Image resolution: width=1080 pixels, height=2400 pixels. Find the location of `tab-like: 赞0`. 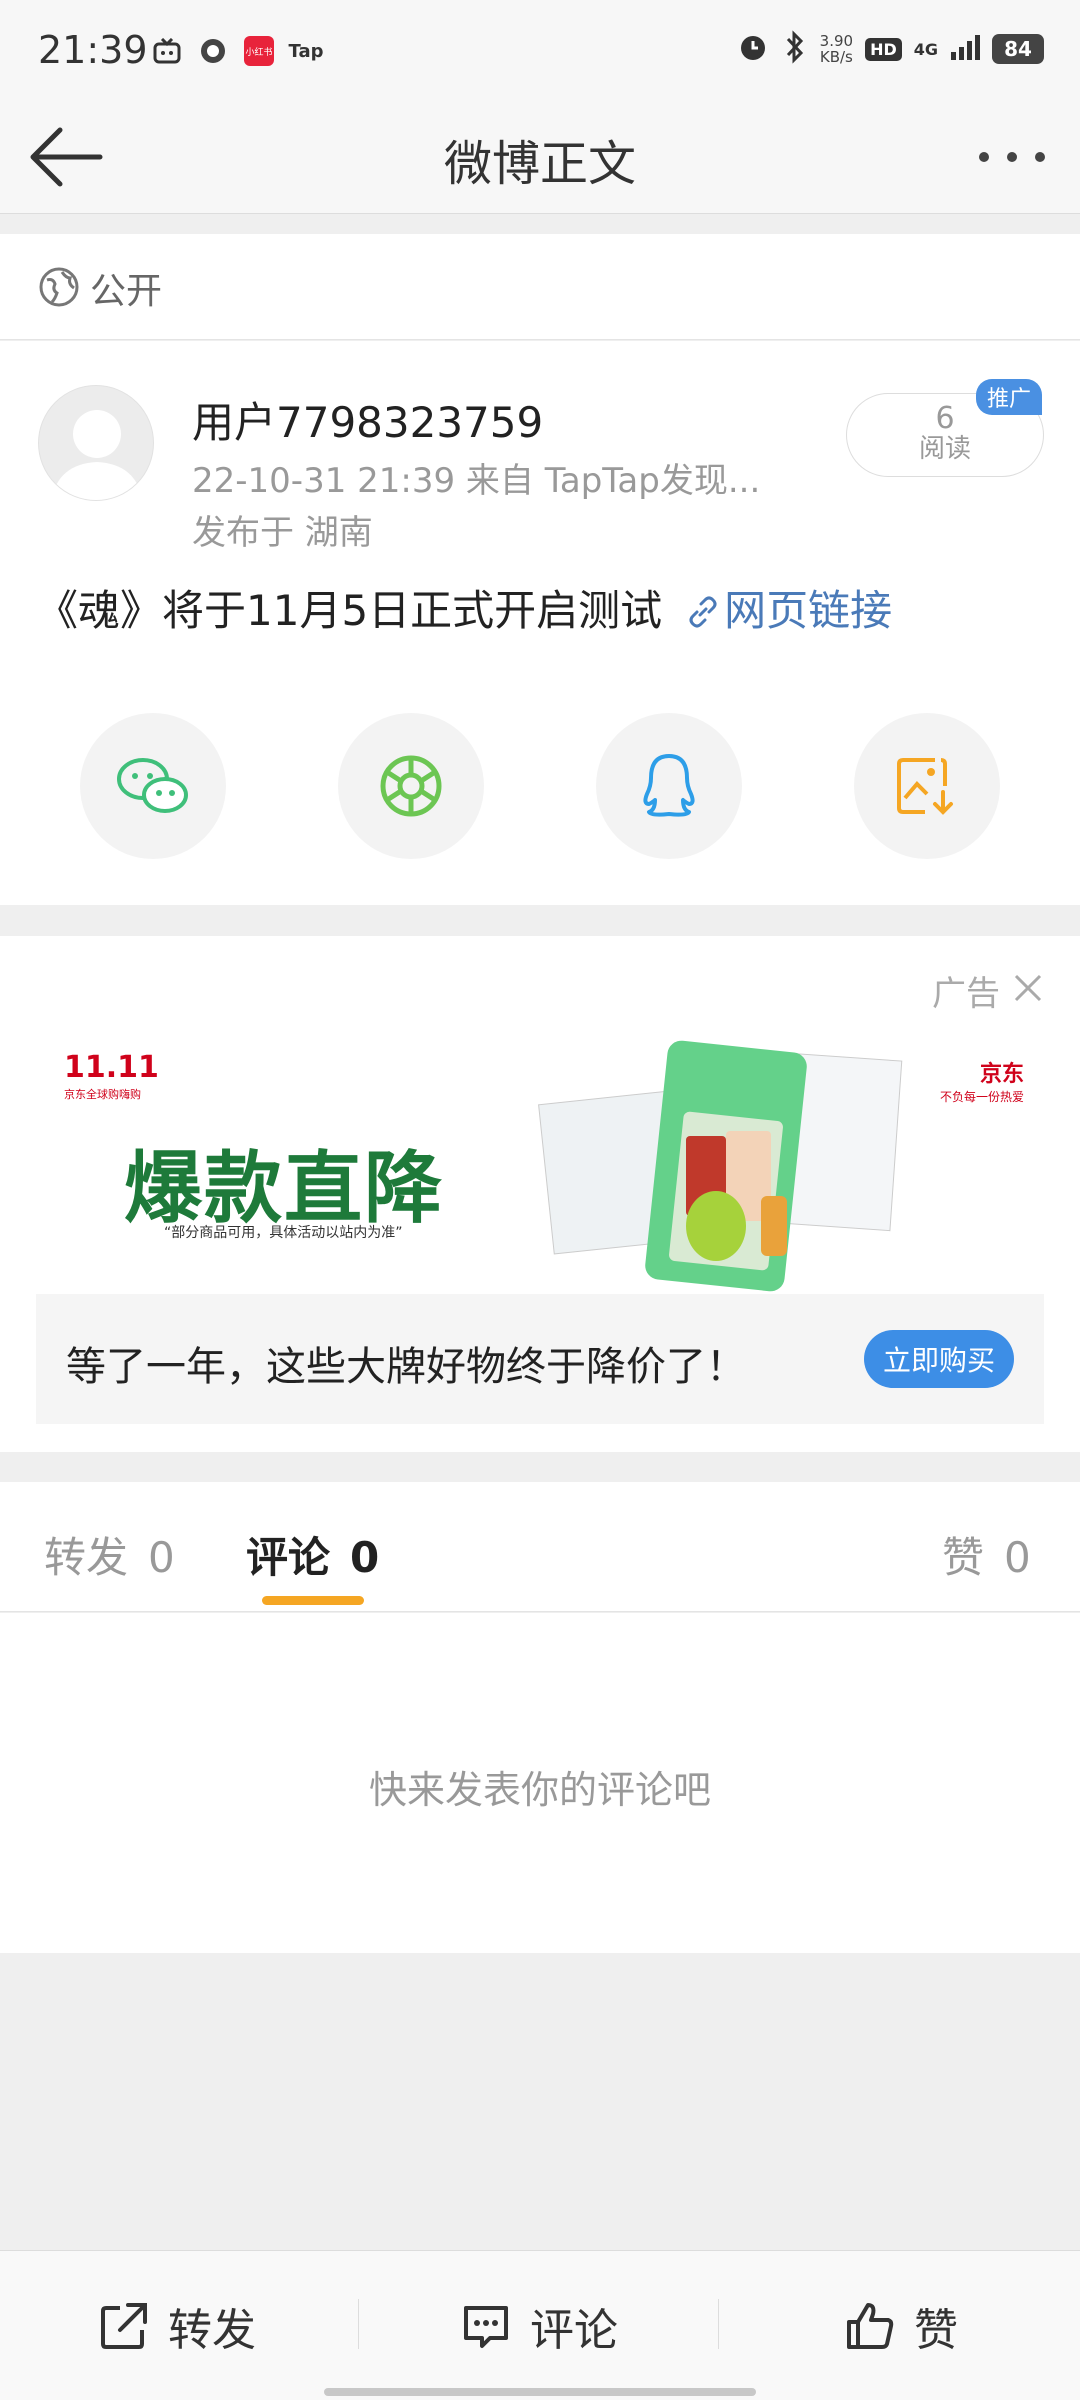

tab-like: 赞0 is located at coordinates (986, 1554).